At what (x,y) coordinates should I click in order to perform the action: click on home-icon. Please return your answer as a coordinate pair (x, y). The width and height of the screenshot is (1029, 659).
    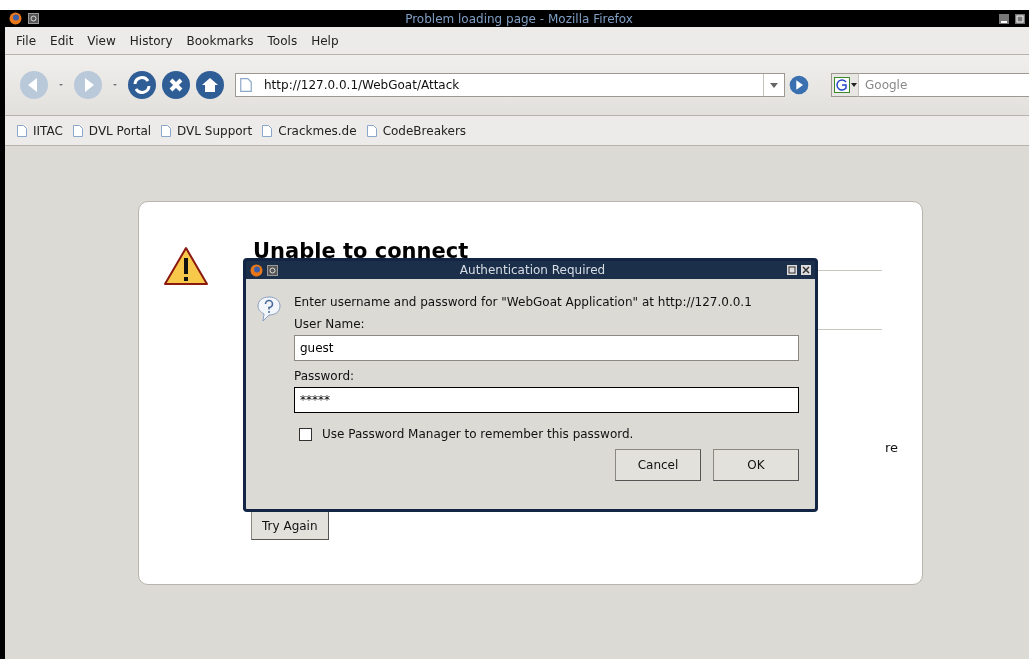
    Looking at the image, I should click on (210, 85).